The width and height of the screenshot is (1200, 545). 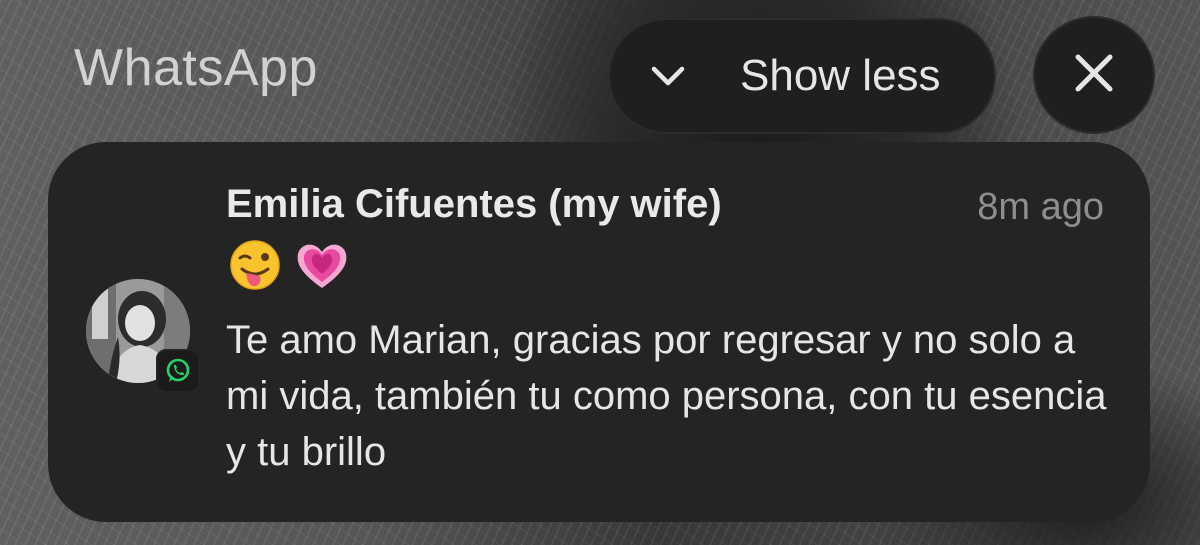 What do you see at coordinates (178, 371) in the screenshot?
I see `whatsapp-icon` at bounding box center [178, 371].